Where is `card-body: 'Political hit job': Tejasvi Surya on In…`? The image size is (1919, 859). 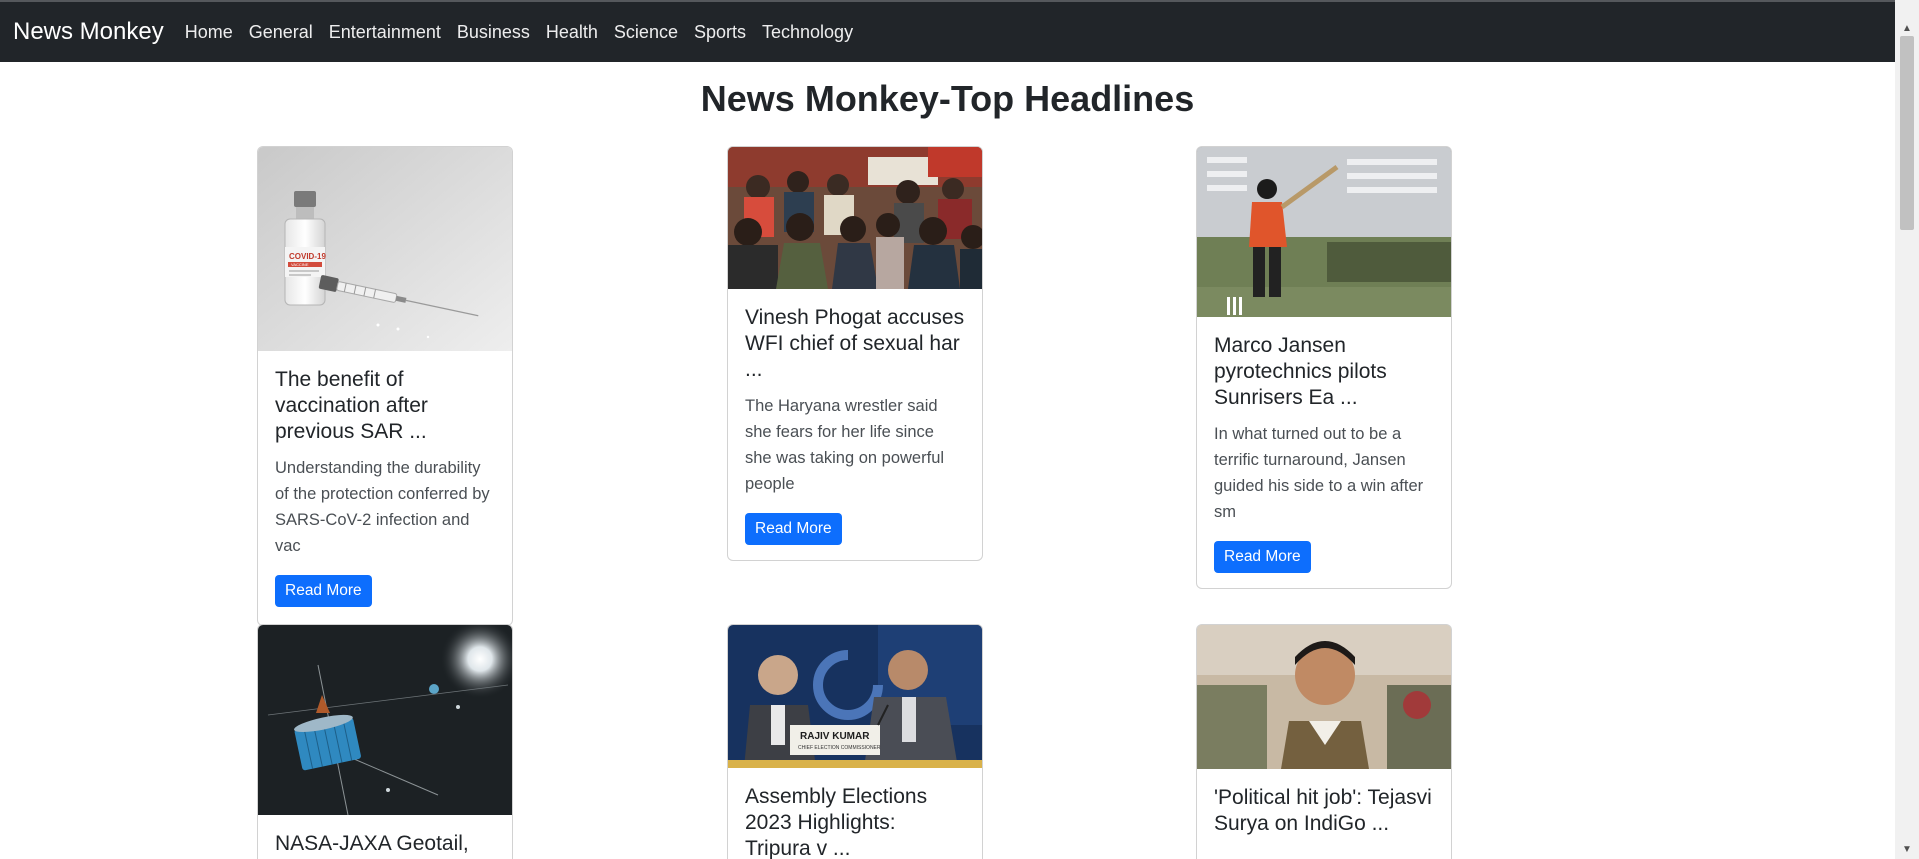 card-body: 'Political hit job': Tejasvi Surya on In… is located at coordinates (1324, 814).